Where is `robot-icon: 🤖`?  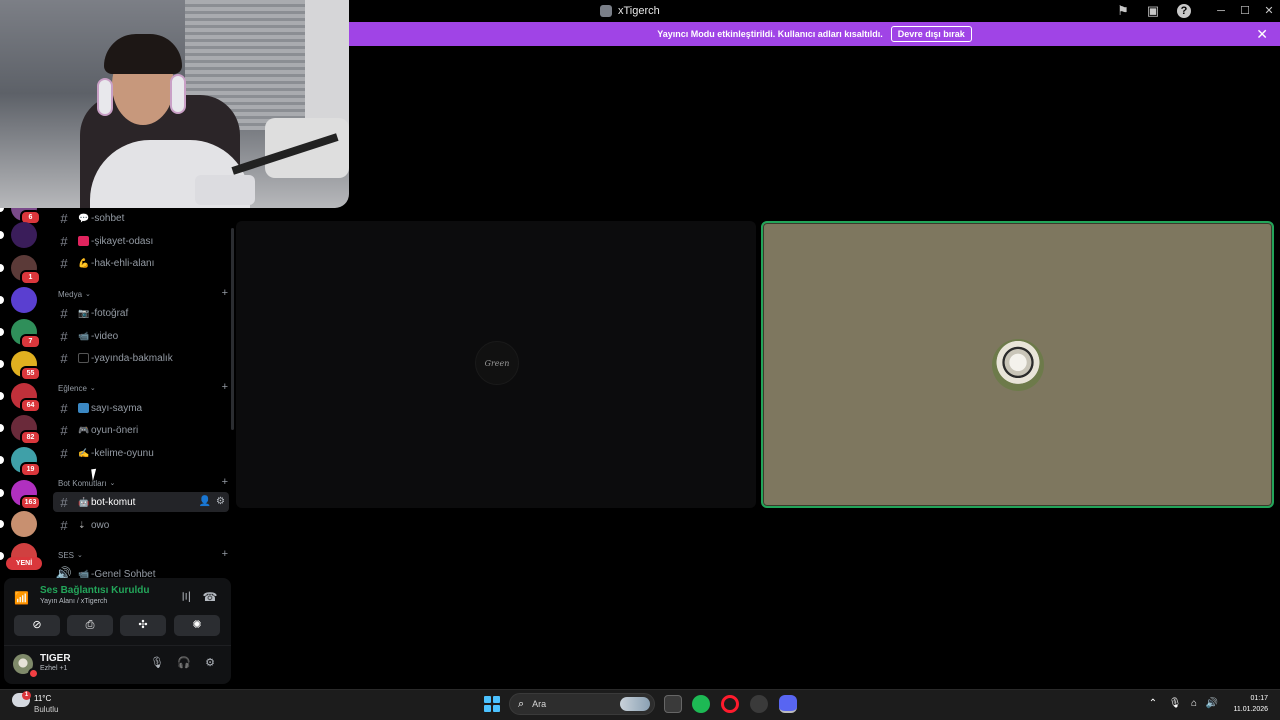 robot-icon: 🤖 is located at coordinates (84, 502).